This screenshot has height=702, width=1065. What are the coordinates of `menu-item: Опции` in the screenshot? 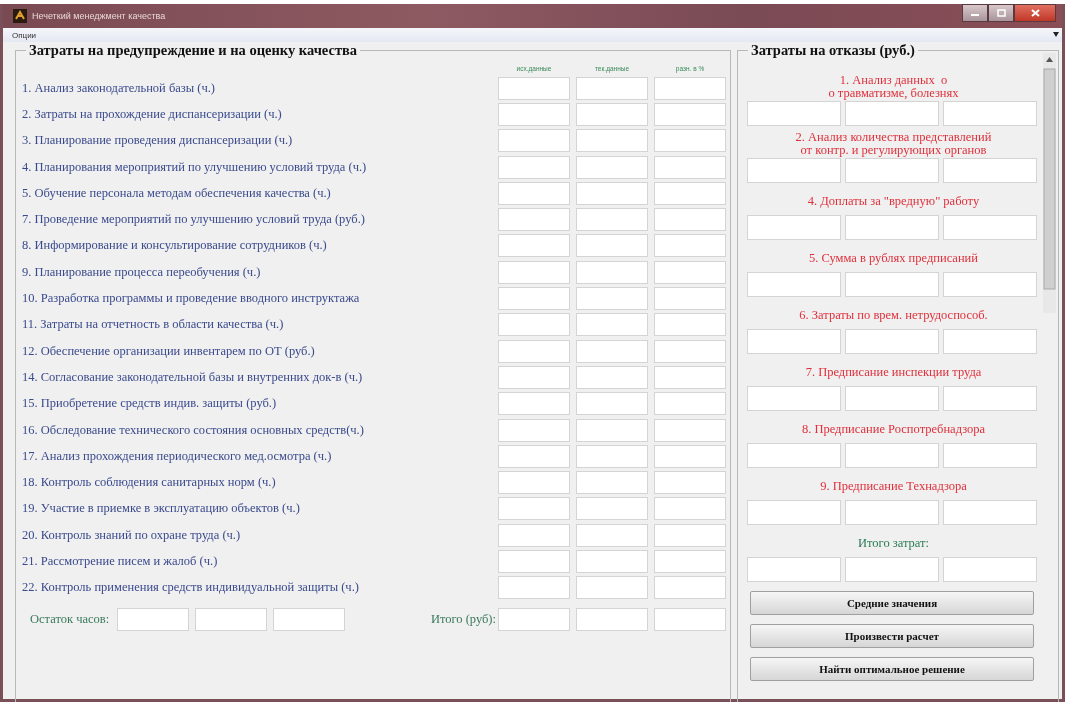 It's located at (24, 35).